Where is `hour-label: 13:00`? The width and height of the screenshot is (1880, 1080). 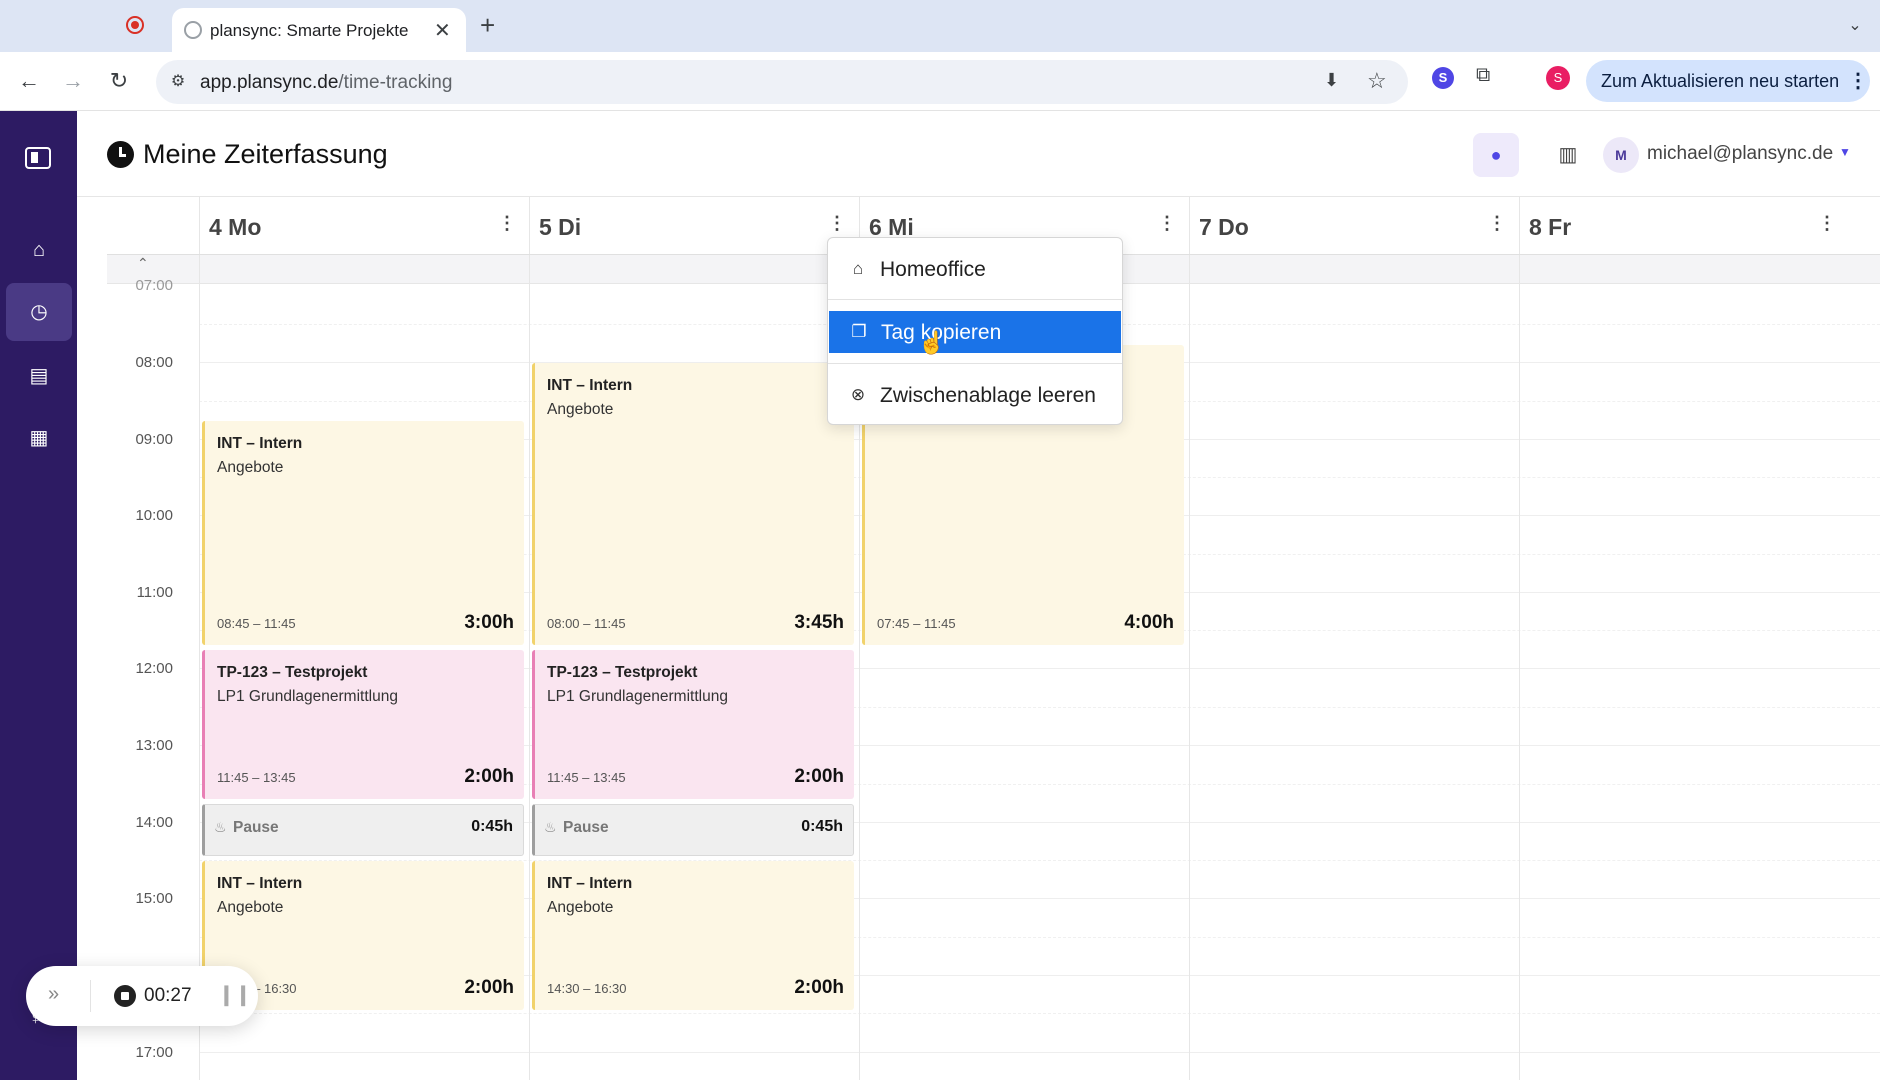
hour-label: 13:00 is located at coordinates (154, 745).